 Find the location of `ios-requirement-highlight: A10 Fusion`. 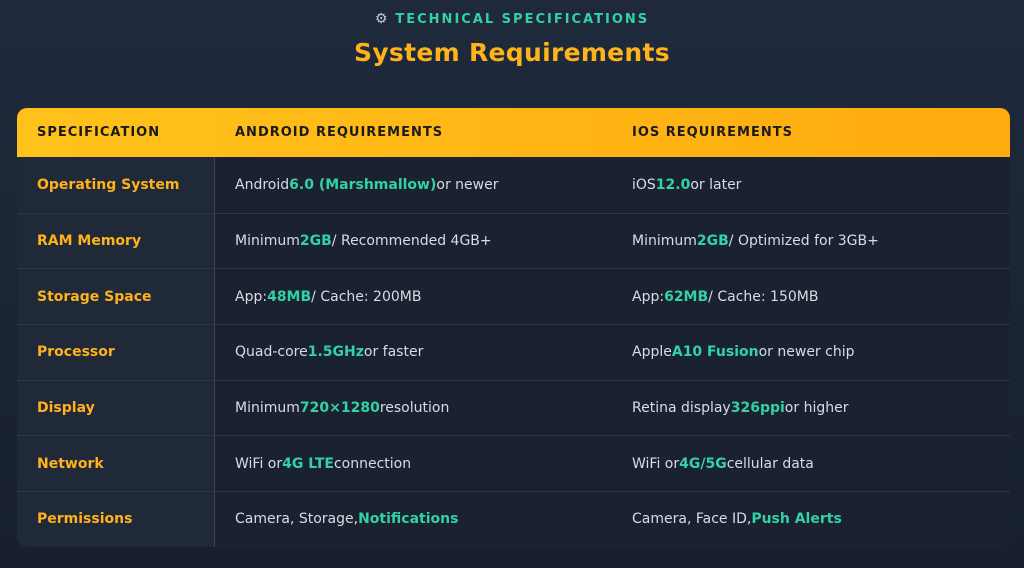

ios-requirement-highlight: A10 Fusion is located at coordinates (715, 352).